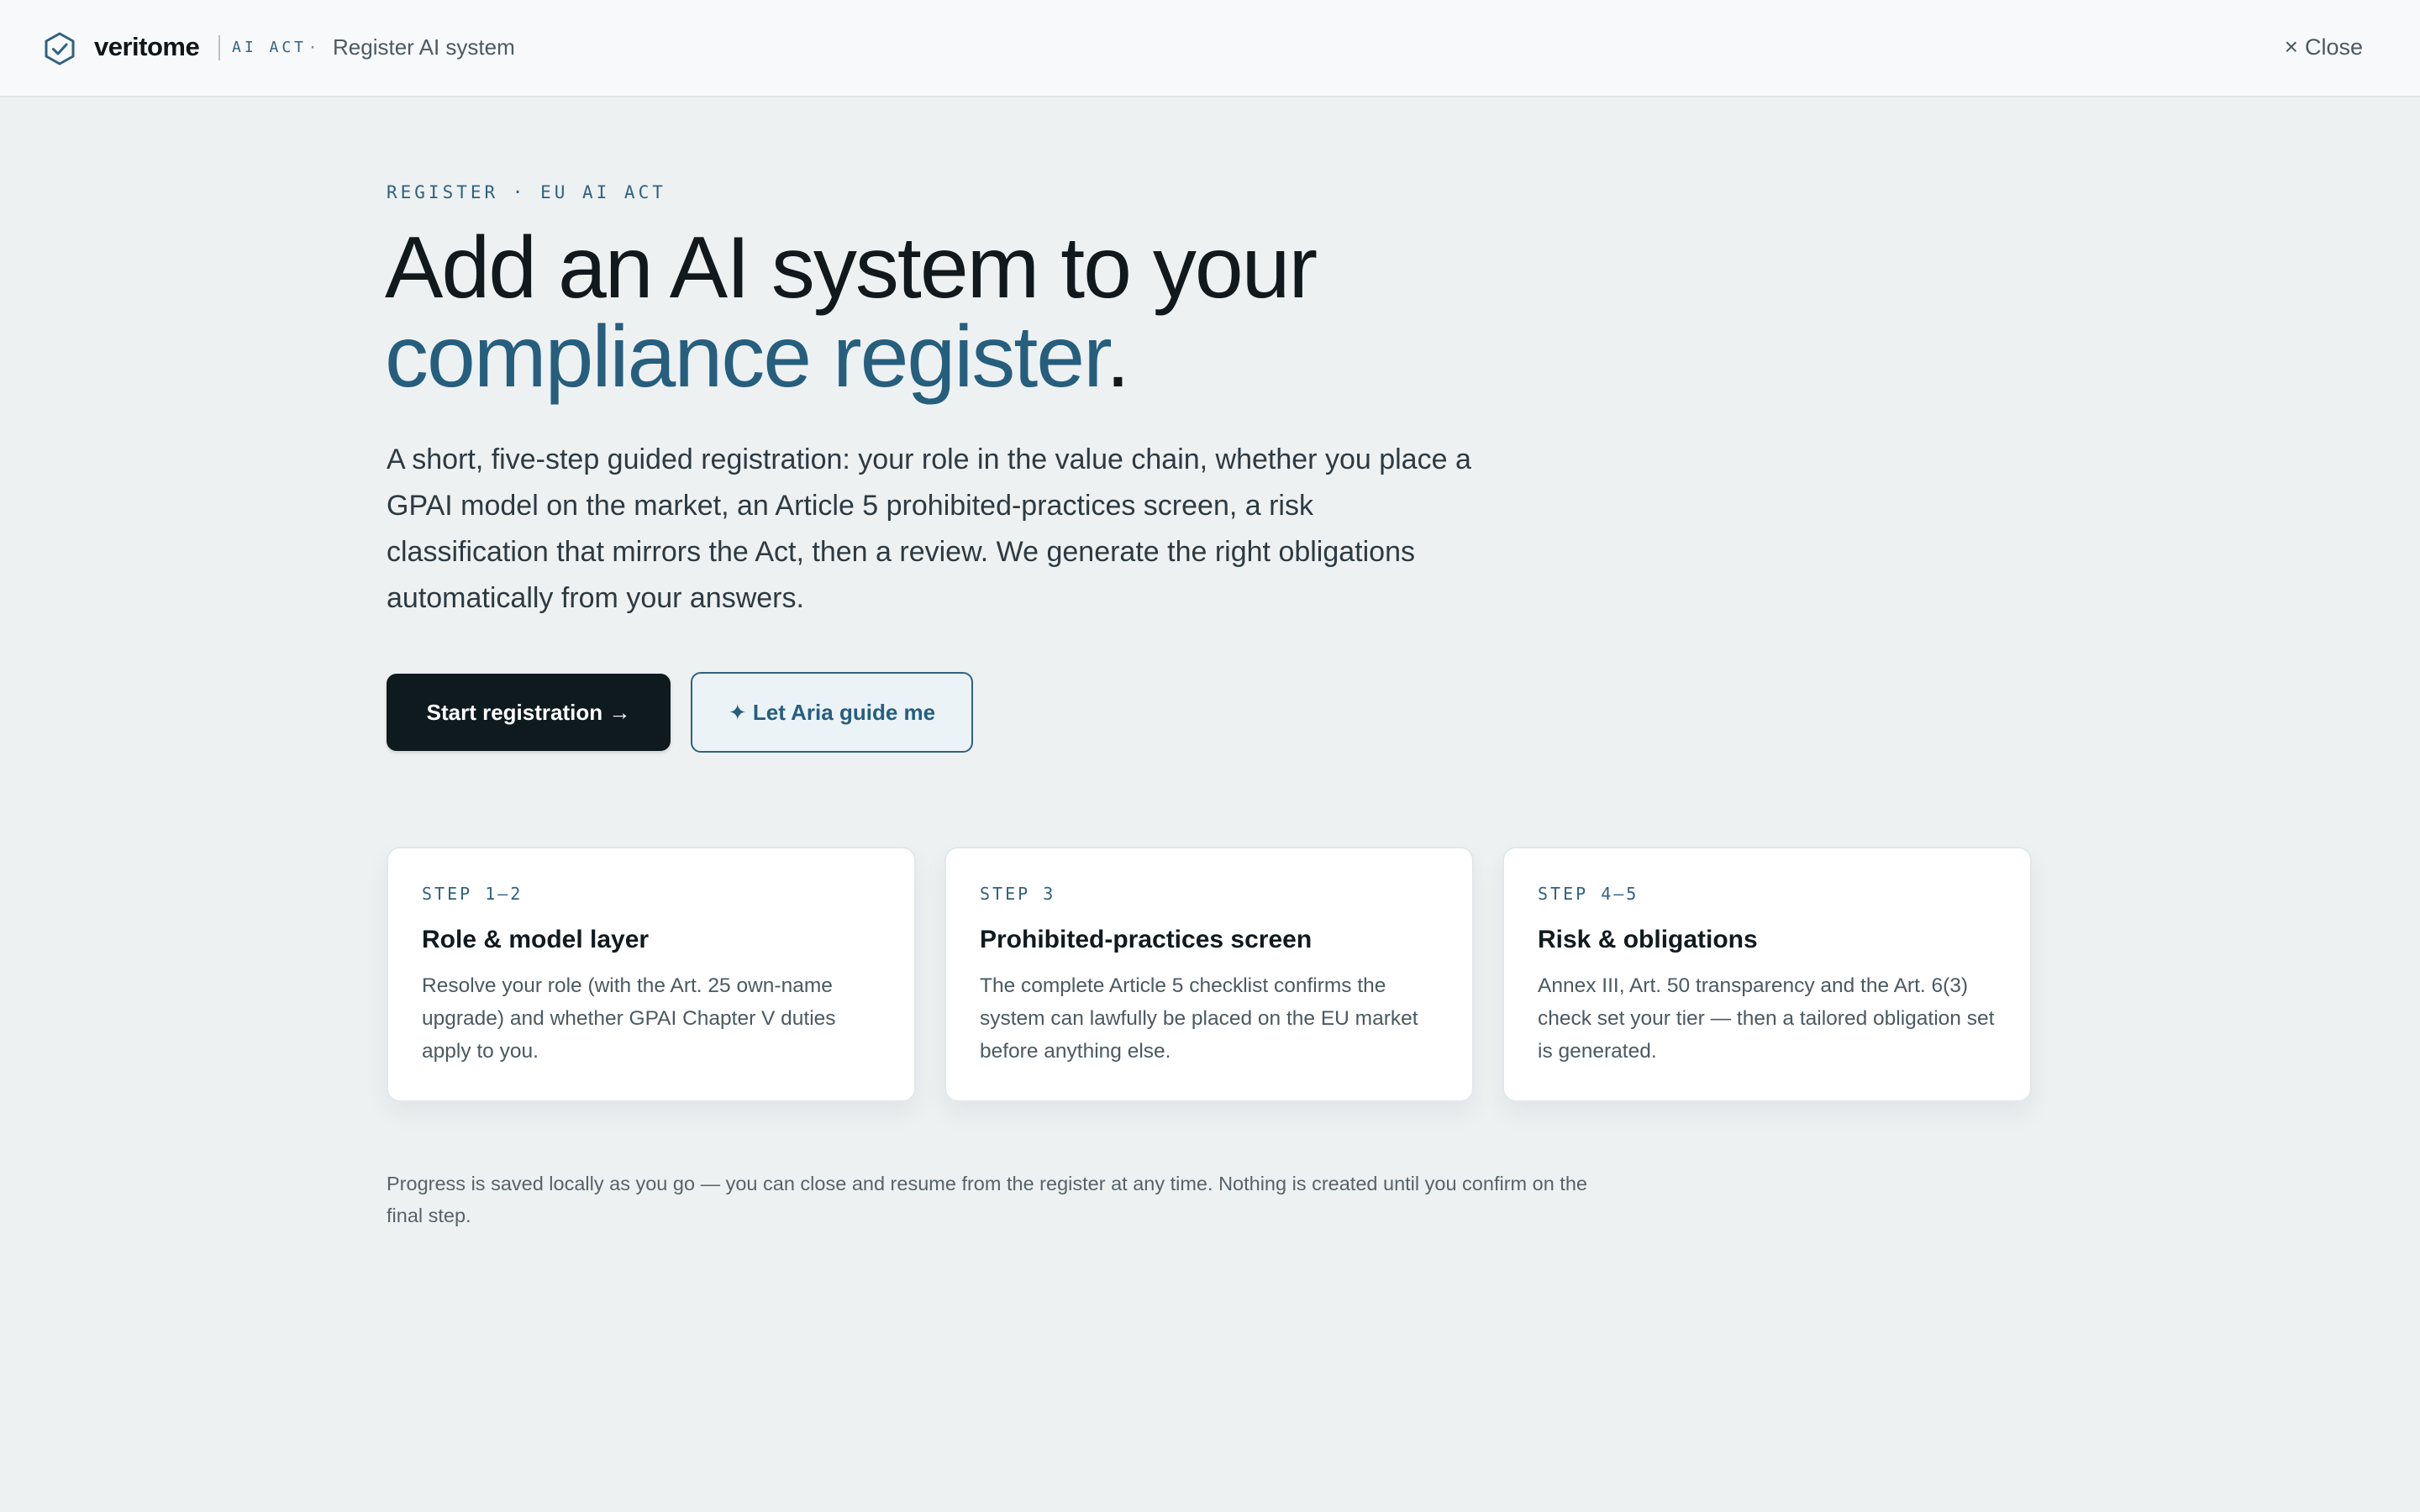 The height and width of the screenshot is (1512, 2420). I want to click on step-title: Role & model layer, so click(536, 939).